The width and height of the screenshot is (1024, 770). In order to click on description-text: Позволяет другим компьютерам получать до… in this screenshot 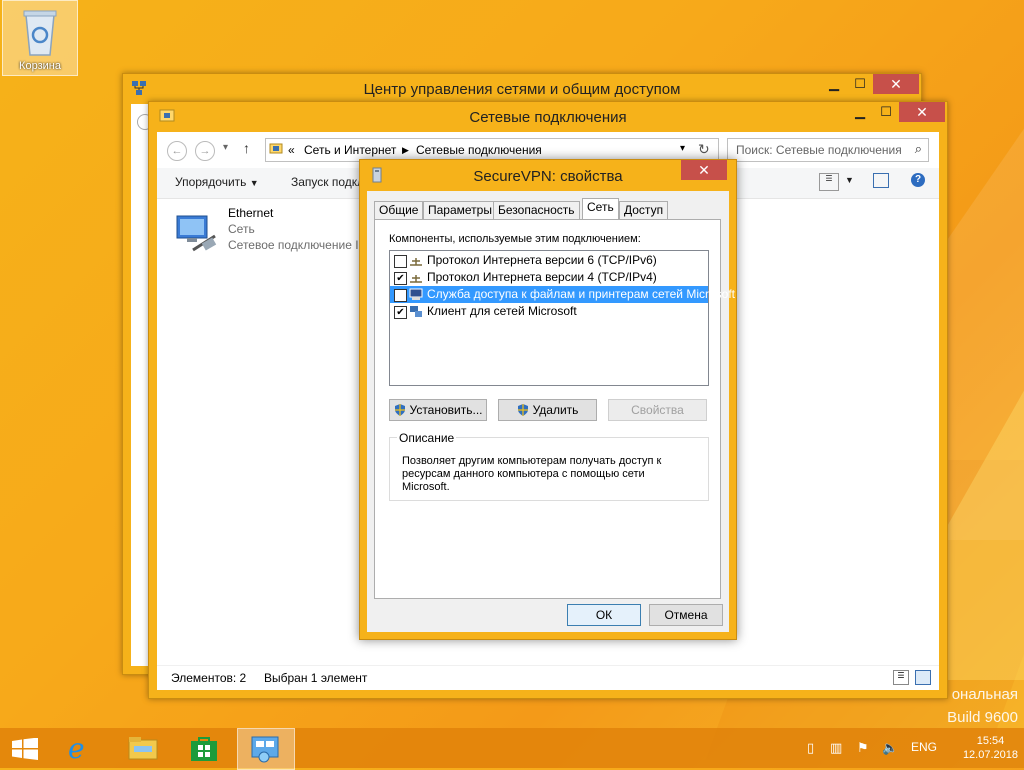, I will do `click(532, 474)`.